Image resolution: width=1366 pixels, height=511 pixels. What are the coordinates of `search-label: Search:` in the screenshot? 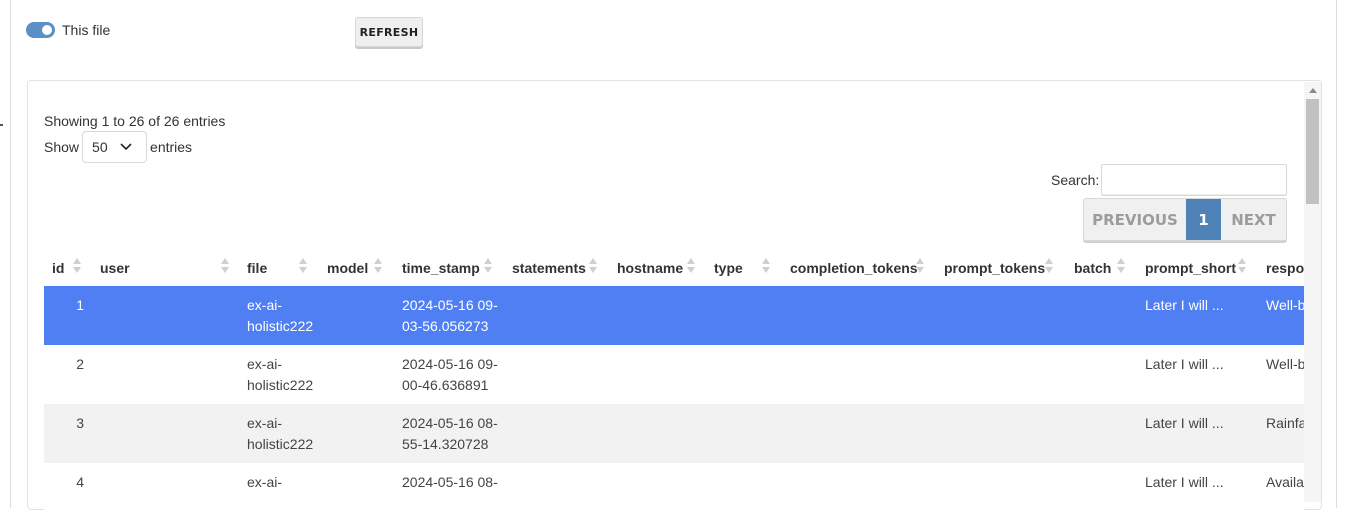 It's located at (1075, 180).